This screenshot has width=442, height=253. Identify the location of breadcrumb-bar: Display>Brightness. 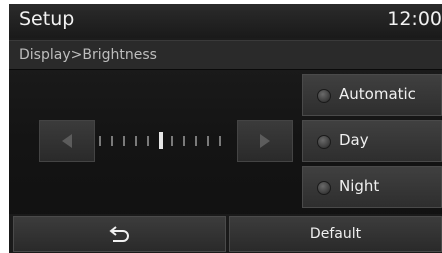
(225, 55).